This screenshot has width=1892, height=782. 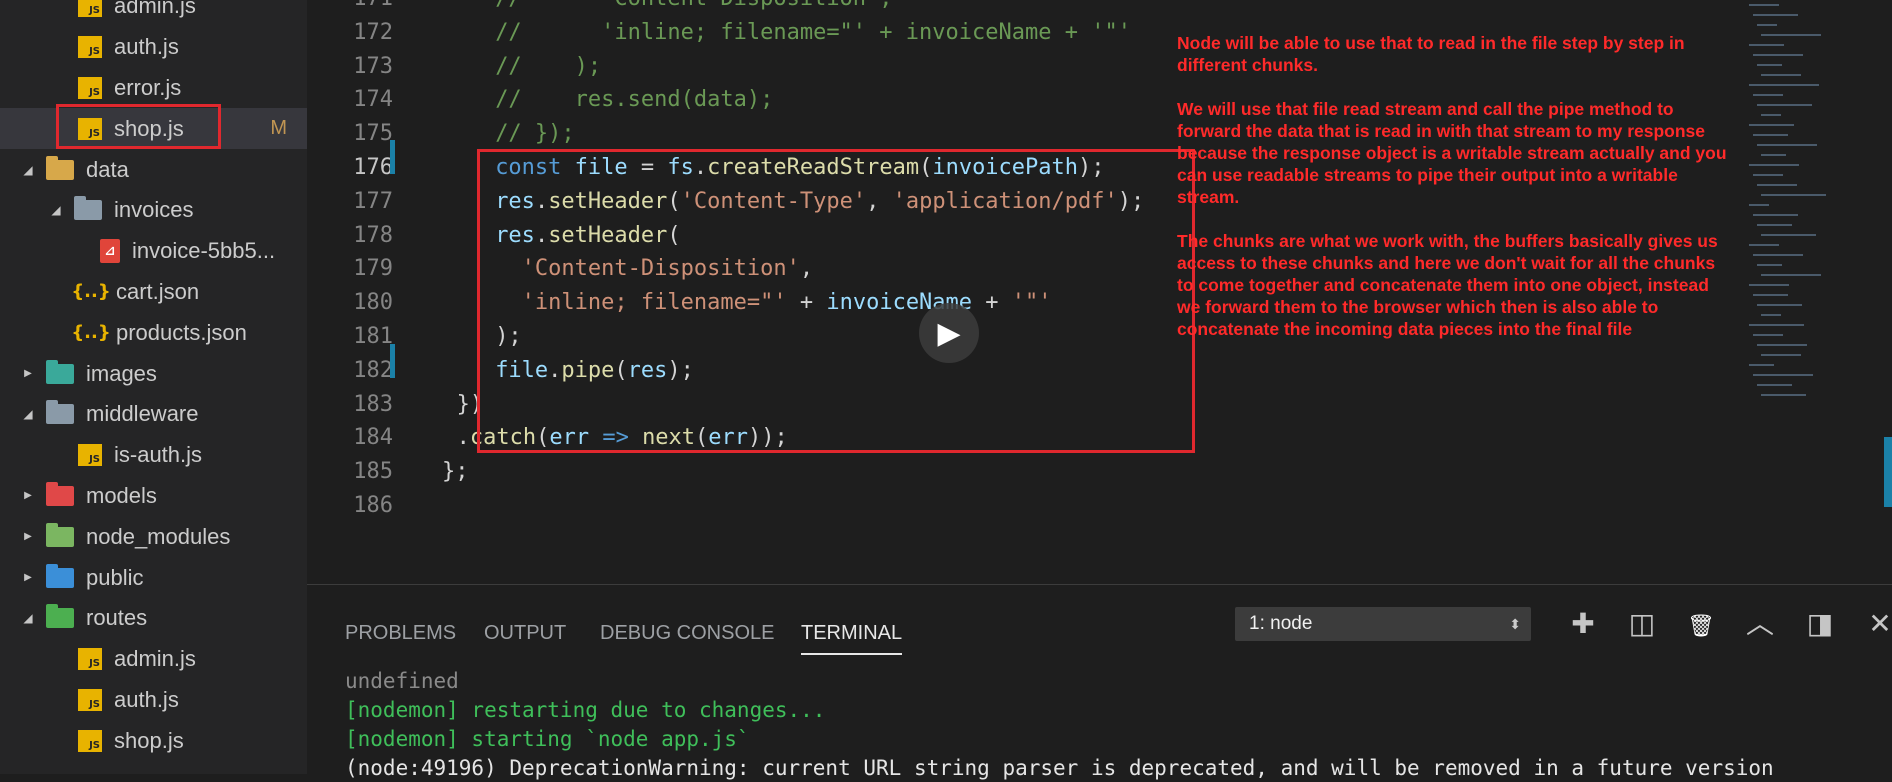 What do you see at coordinates (1888, 472) in the screenshot?
I see `editor-scrollbar-thumb` at bounding box center [1888, 472].